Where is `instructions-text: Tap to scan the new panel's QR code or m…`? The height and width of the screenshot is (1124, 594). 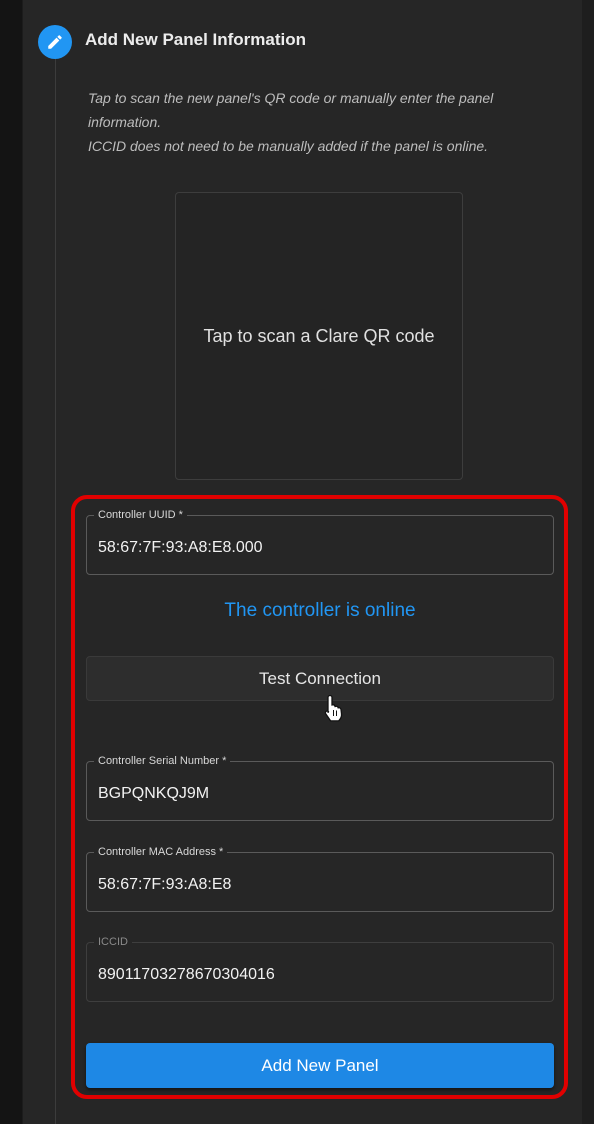
instructions-text: Tap to scan the new panel's QR code or m… is located at coordinates (318, 122).